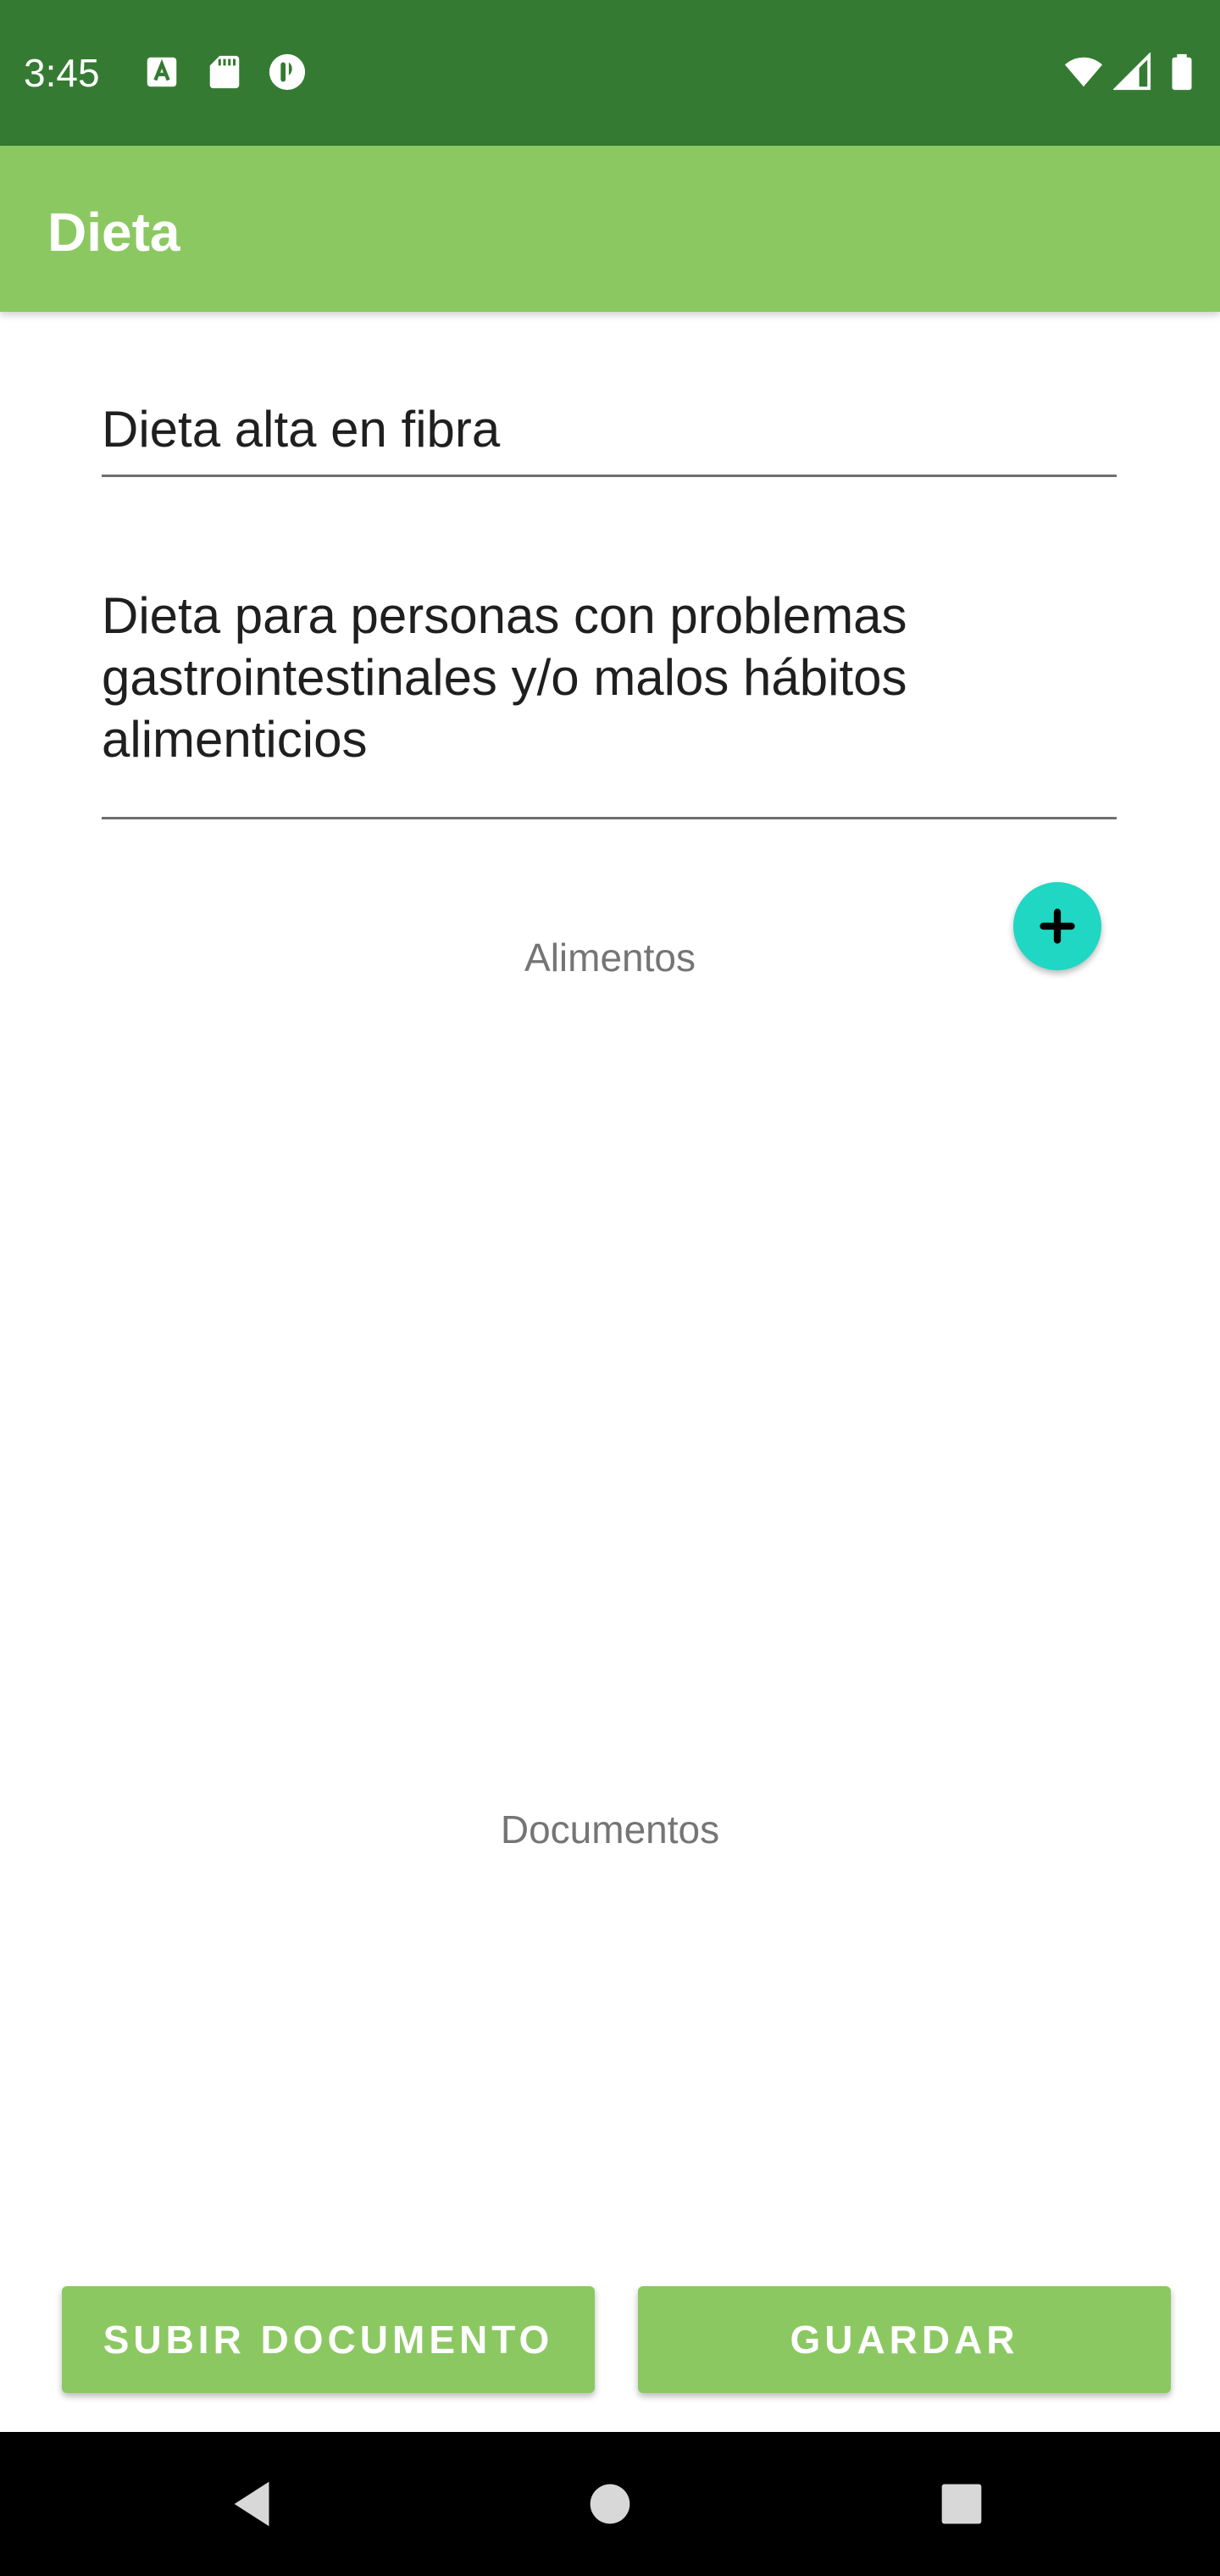 This screenshot has width=1220, height=2576. Describe the element at coordinates (961, 2504) in the screenshot. I see `recents-icon` at that location.